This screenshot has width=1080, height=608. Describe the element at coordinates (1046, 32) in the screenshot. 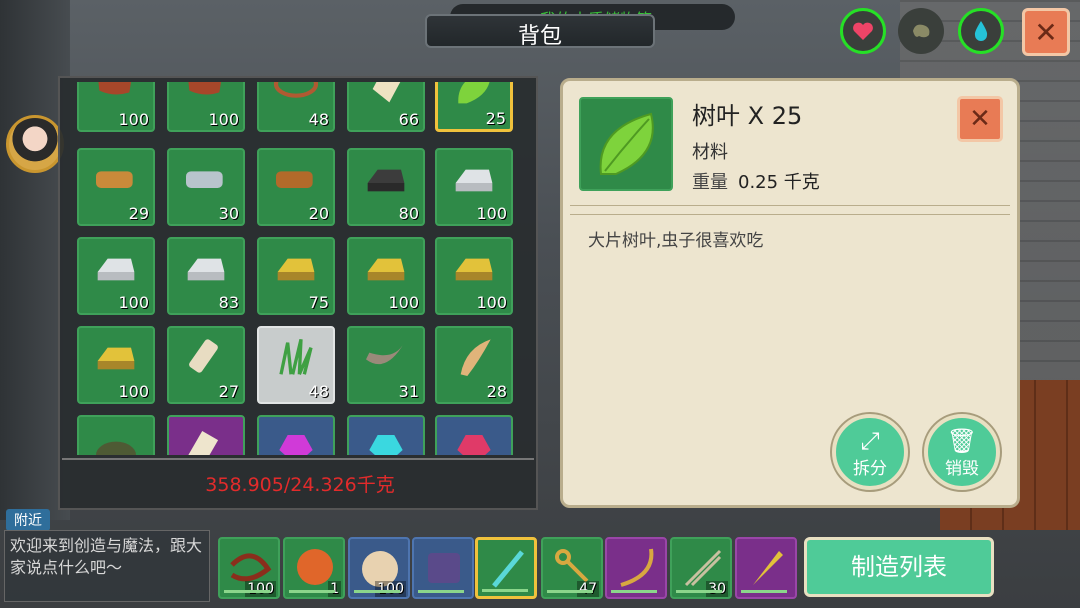

I see `close-inventory-button: ✕` at that location.